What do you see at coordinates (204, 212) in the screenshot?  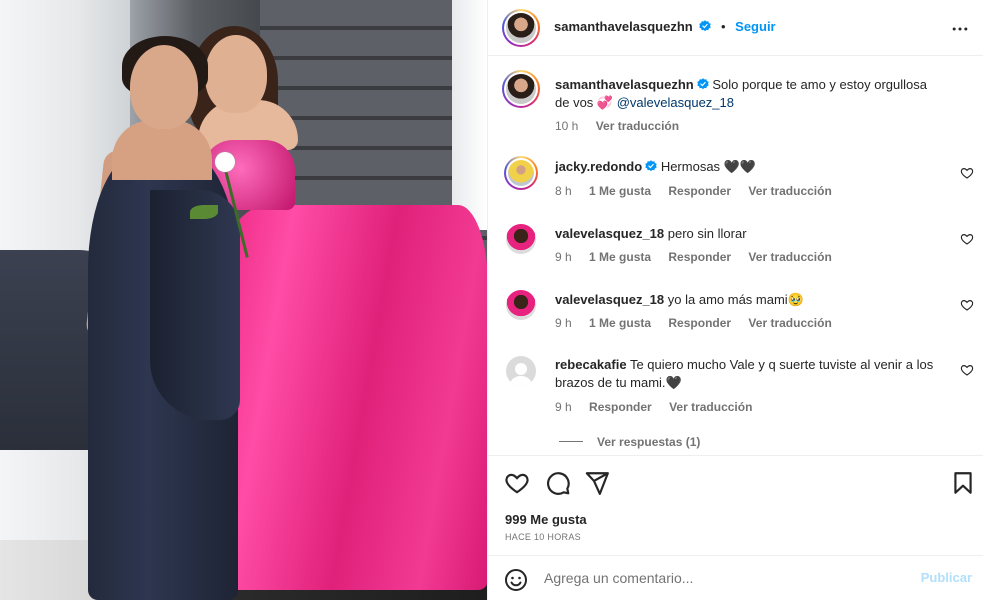 I see `rose-leaf` at bounding box center [204, 212].